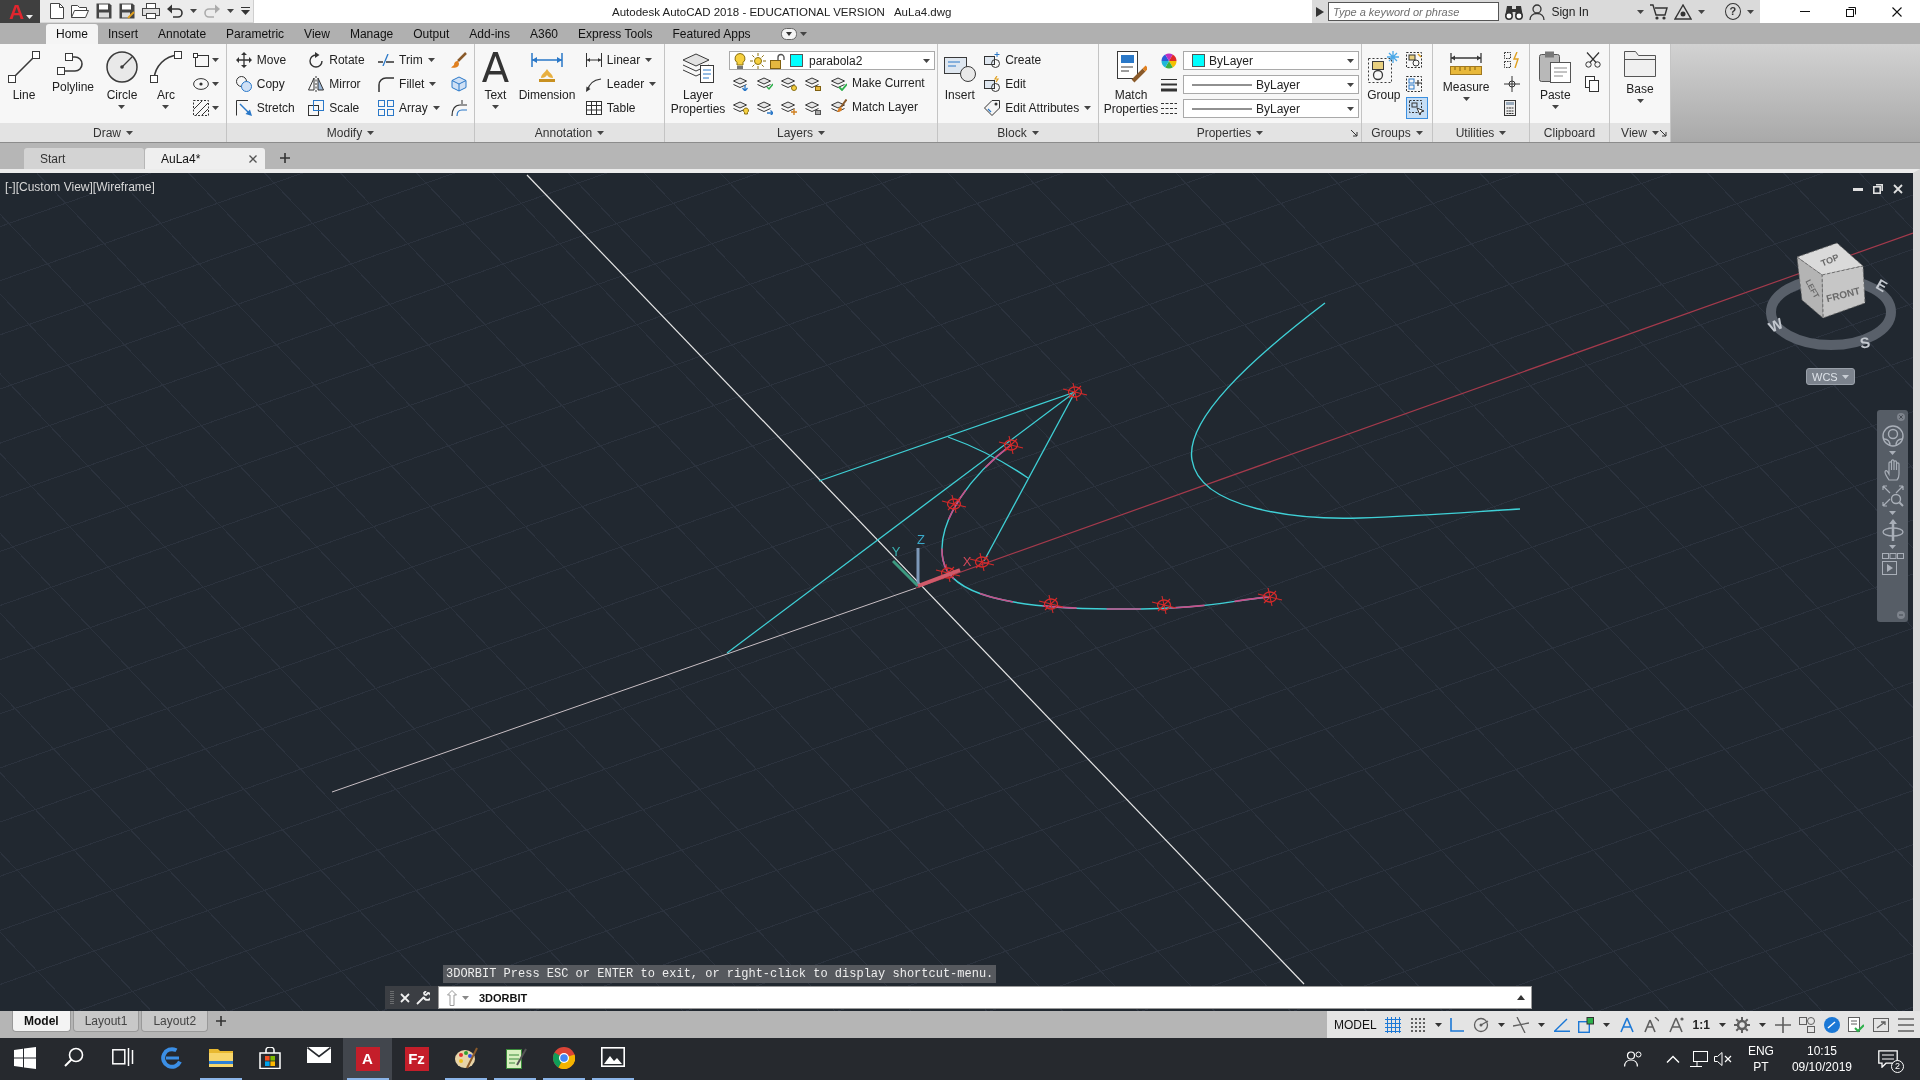 This screenshot has height=1080, width=1920. Describe the element at coordinates (1466, 72) in the screenshot. I see `ribbon-button: Measure` at that location.